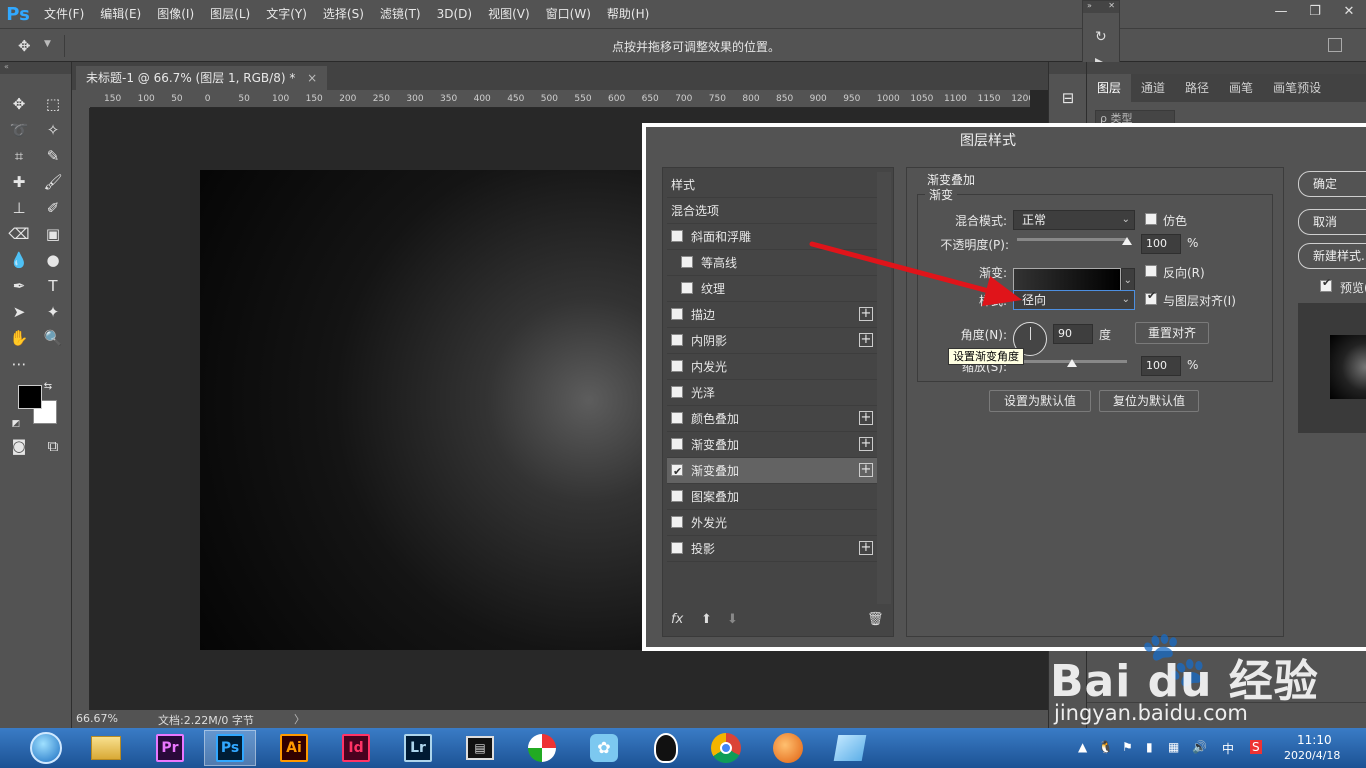  What do you see at coordinates (1149, 401) in the screenshot?
I see `reset-default-button: 复位为默认值` at bounding box center [1149, 401].